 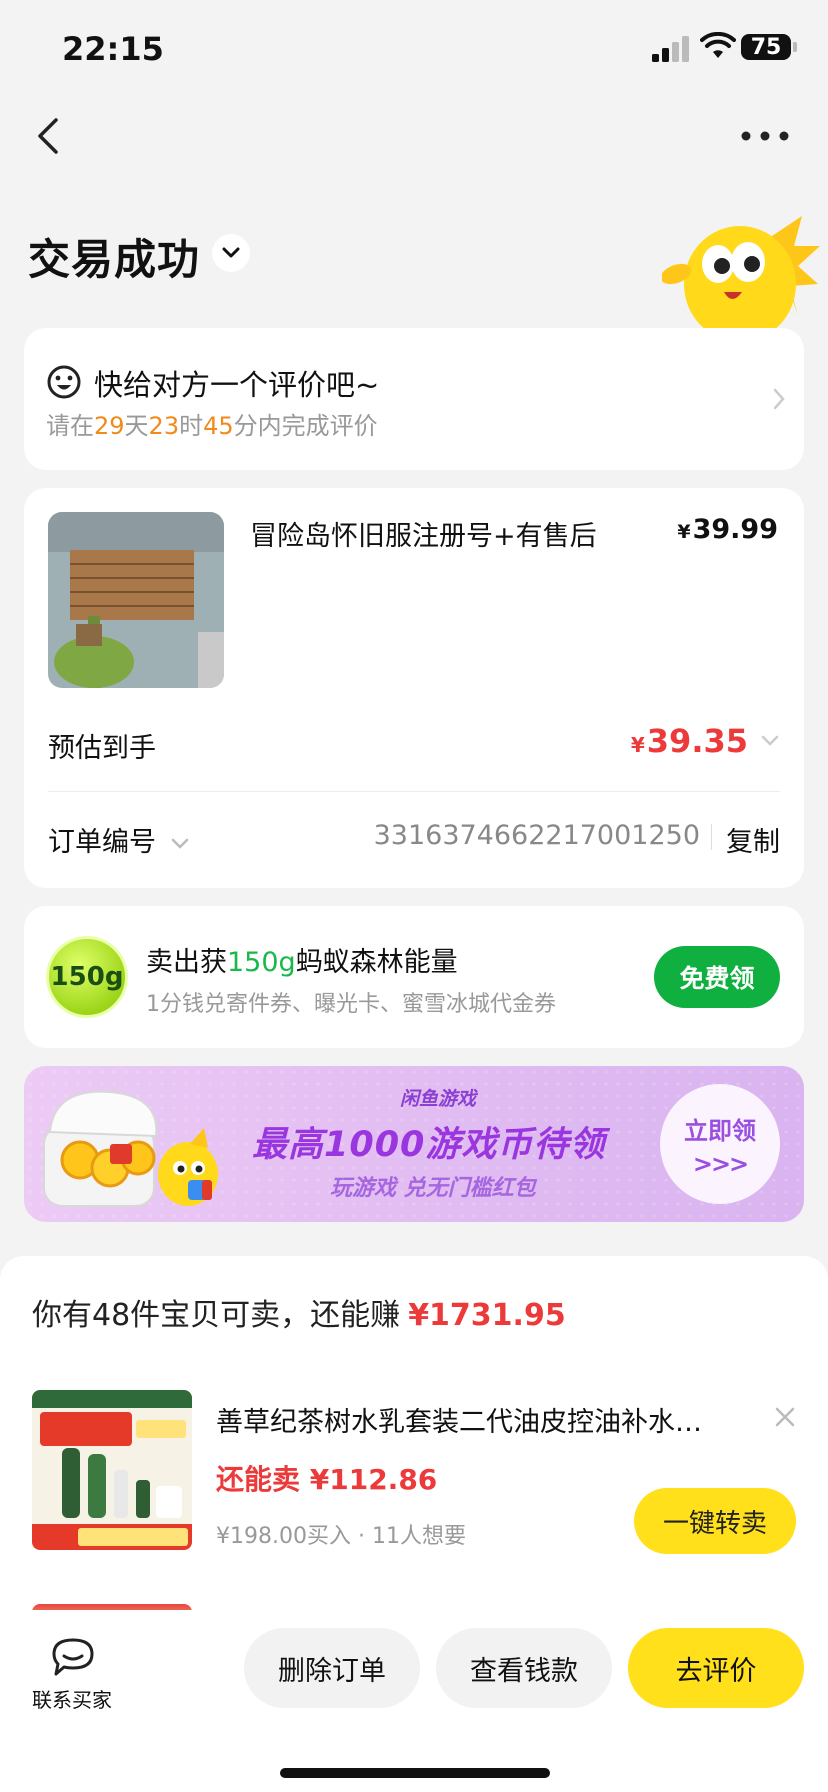 What do you see at coordinates (237, 385) in the screenshot?
I see `evaluation-title: 快给对方一个评价吧~` at bounding box center [237, 385].